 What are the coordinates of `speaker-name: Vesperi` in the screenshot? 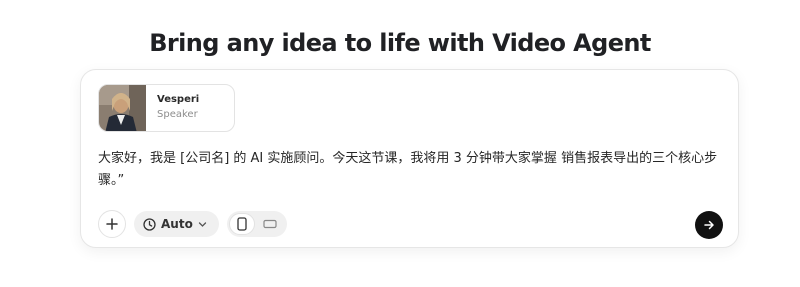 It's located at (178, 99).